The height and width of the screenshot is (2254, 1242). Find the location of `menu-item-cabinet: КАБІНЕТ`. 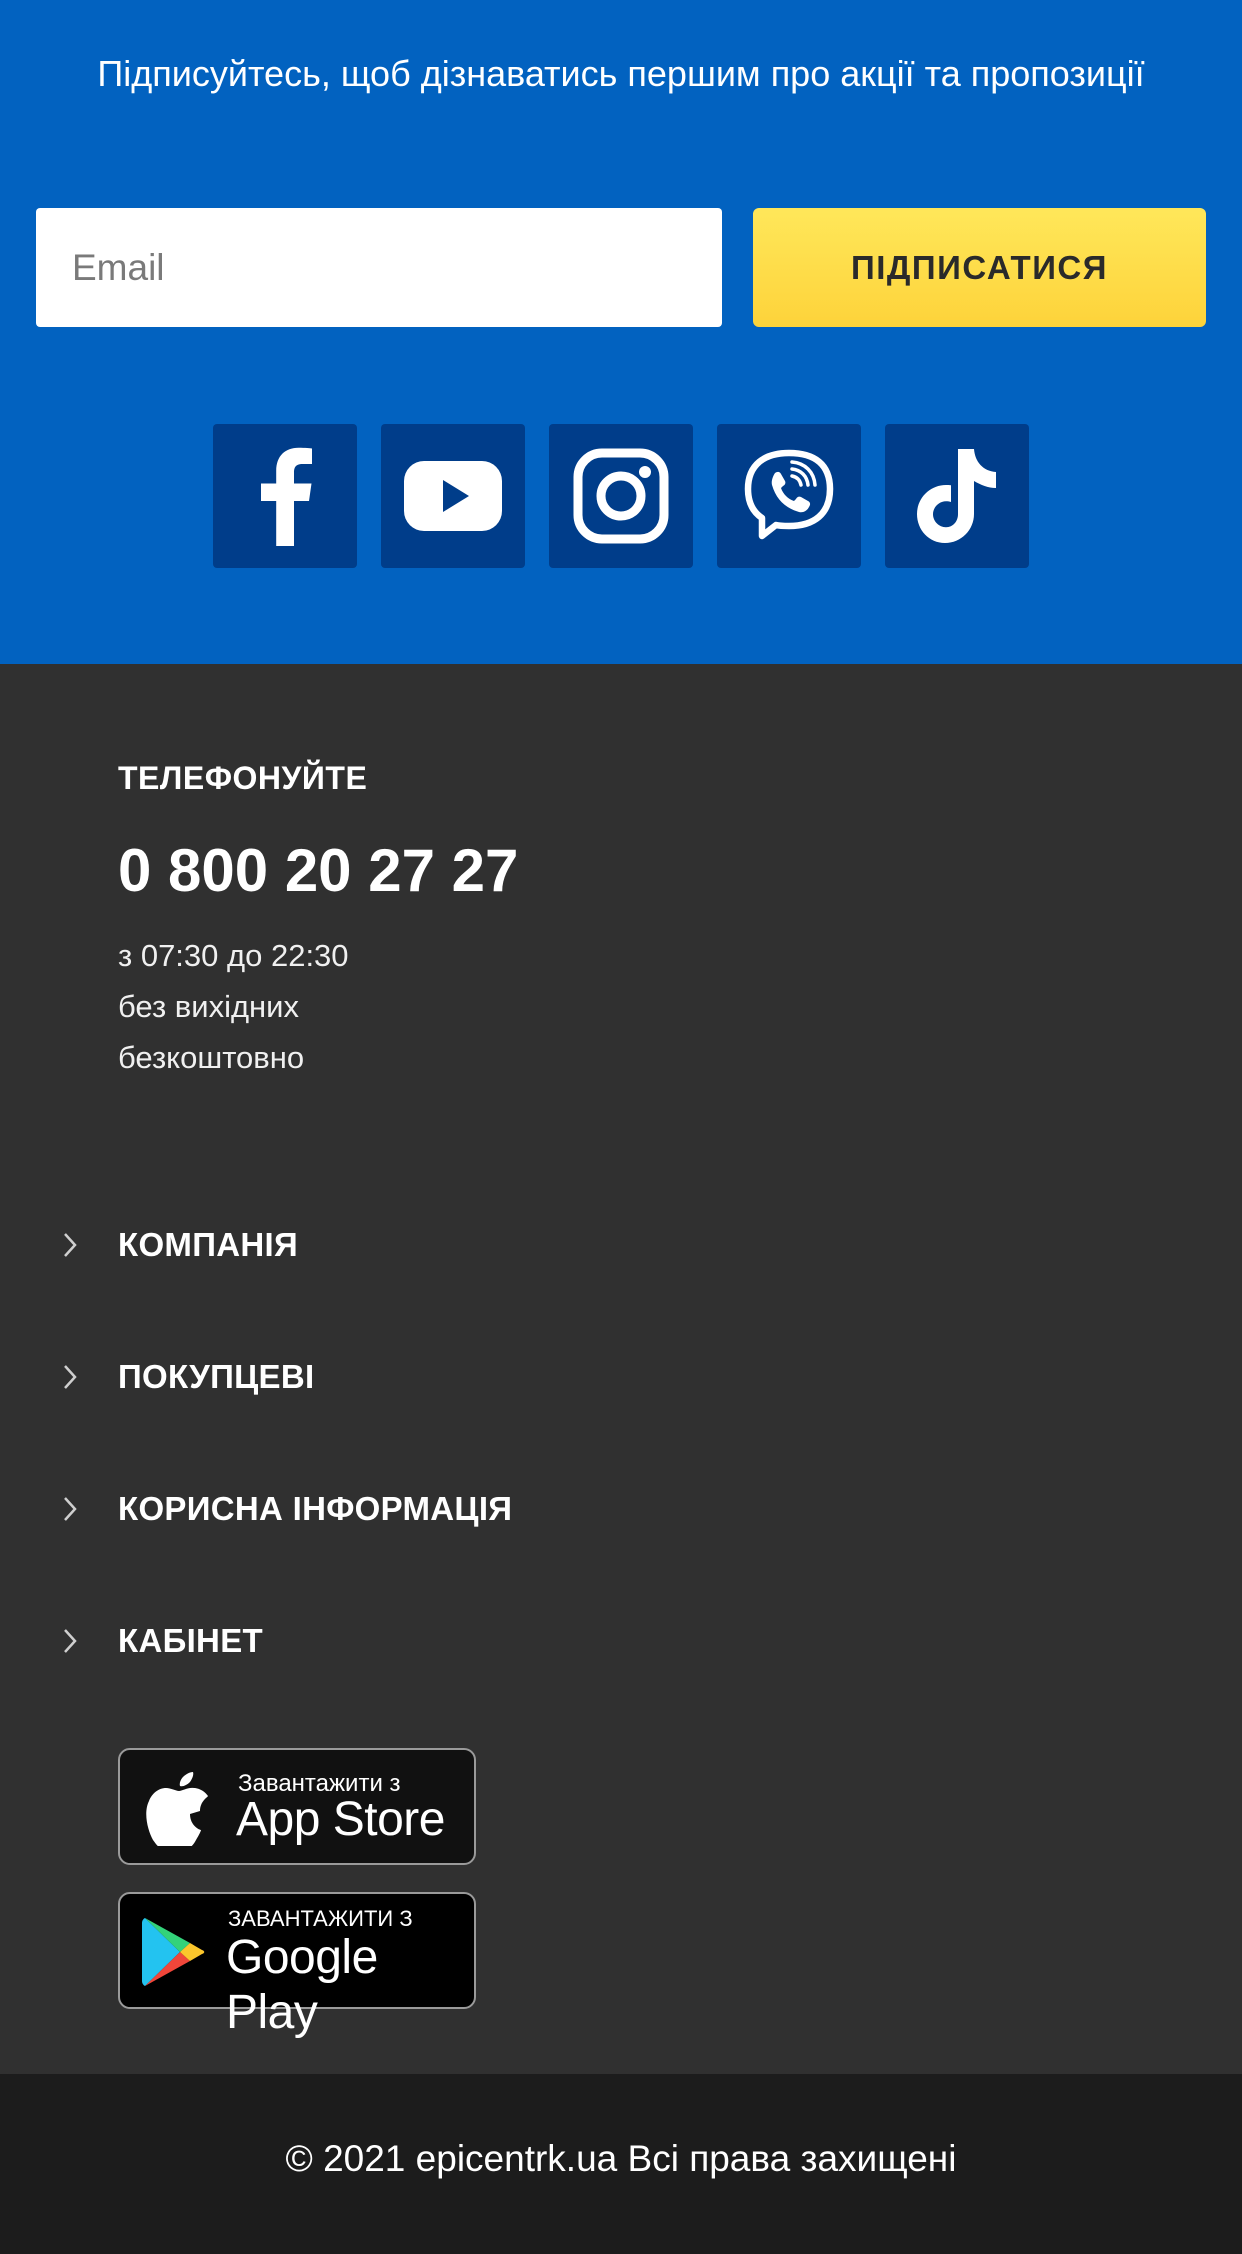

menu-item-cabinet: КАБІНЕТ is located at coordinates (621, 1641).